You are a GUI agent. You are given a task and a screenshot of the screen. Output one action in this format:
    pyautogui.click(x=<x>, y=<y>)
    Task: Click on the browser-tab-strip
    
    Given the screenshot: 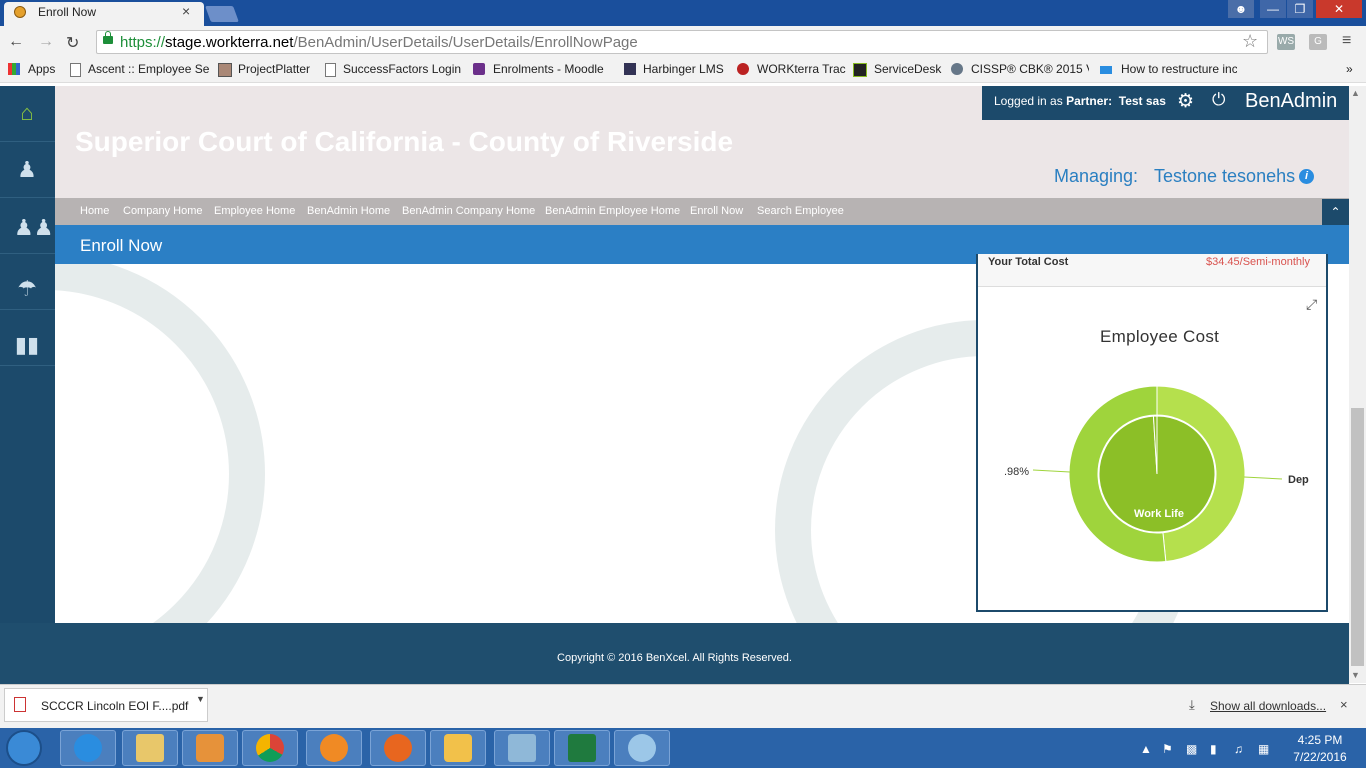 What is the action you would take?
    pyautogui.click(x=683, y=13)
    